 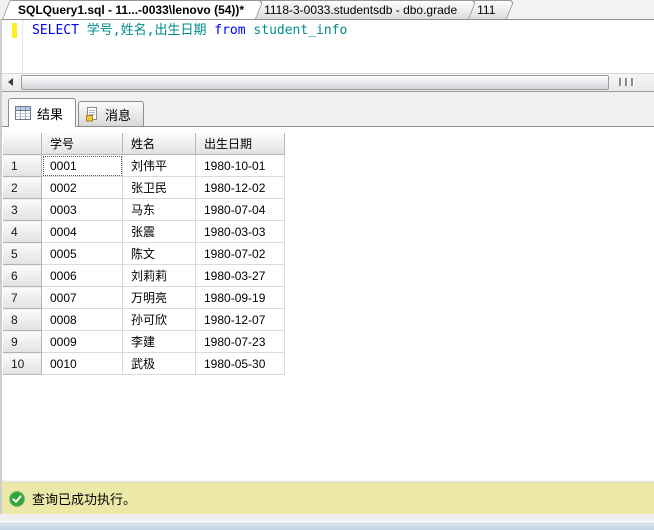 I want to click on grid-row: 8 0008 孙可欣 1980-12-07, so click(x=144, y=319).